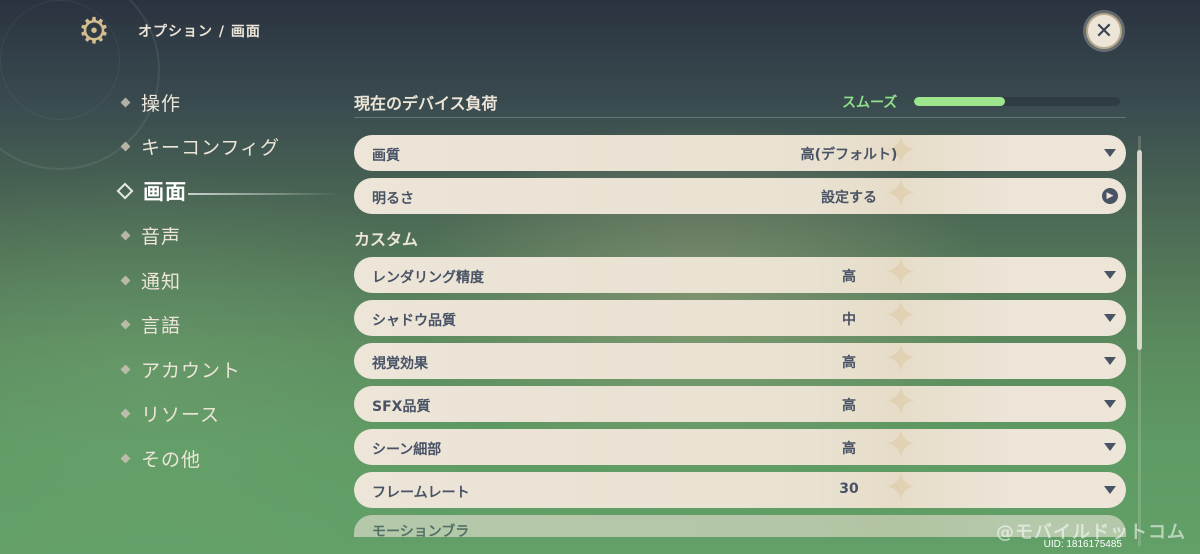 Image resolution: width=1200 pixels, height=554 pixels. I want to click on setting-label: 視覚効果, so click(400, 364).